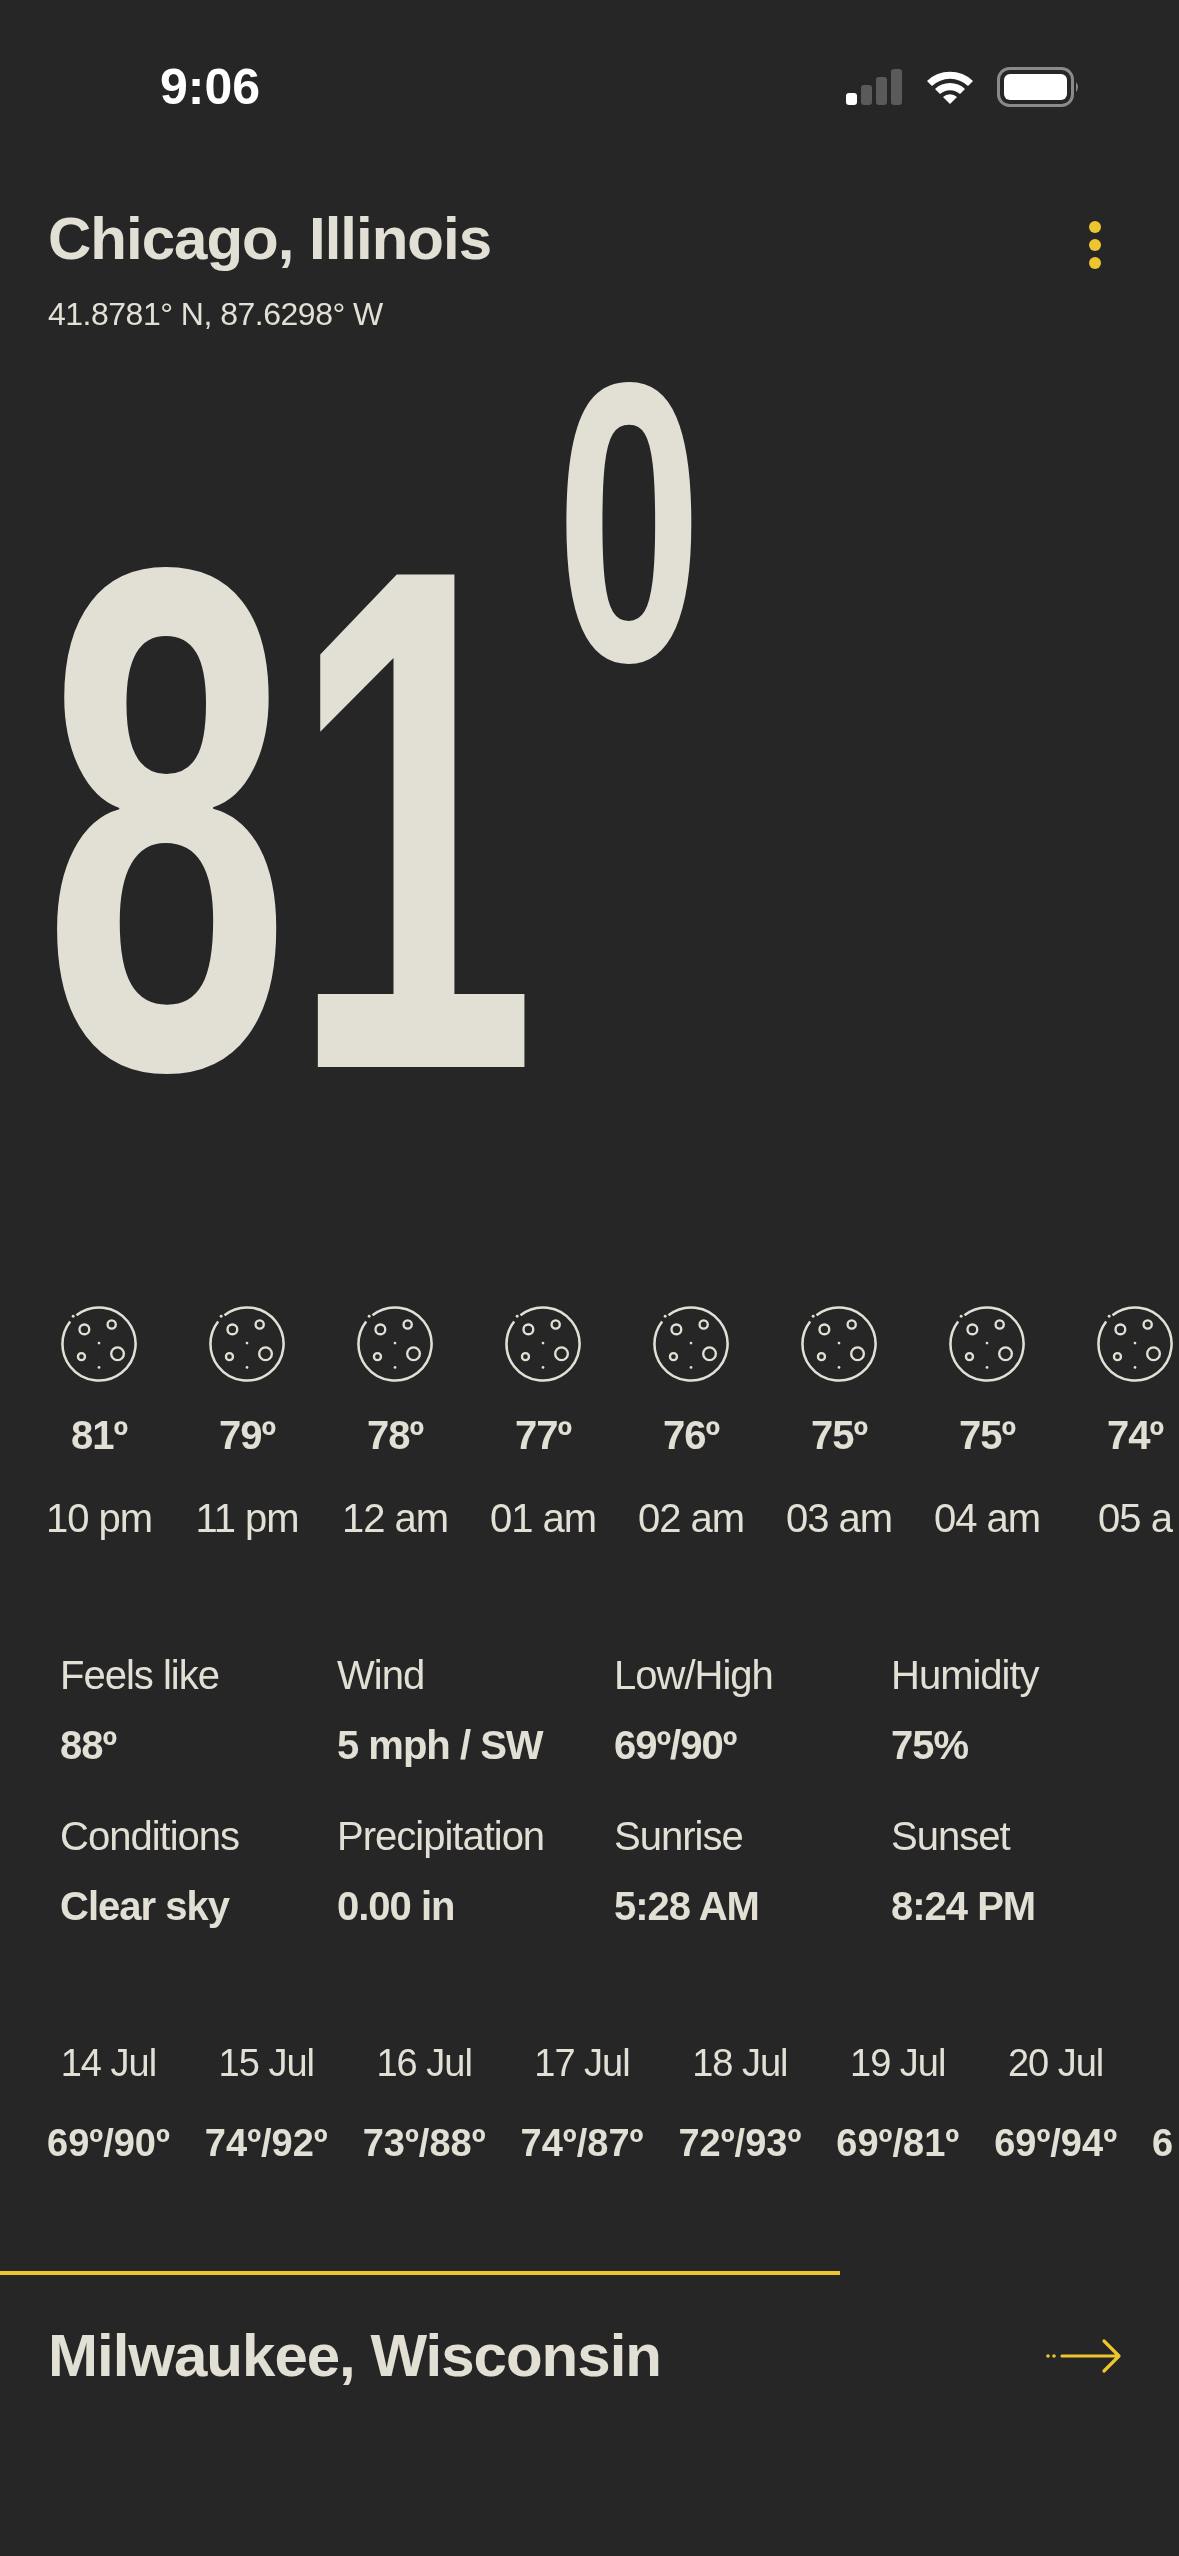 Image resolution: width=1179 pixels, height=2556 pixels. I want to click on daily-date: 15 Jul, so click(266, 2063).